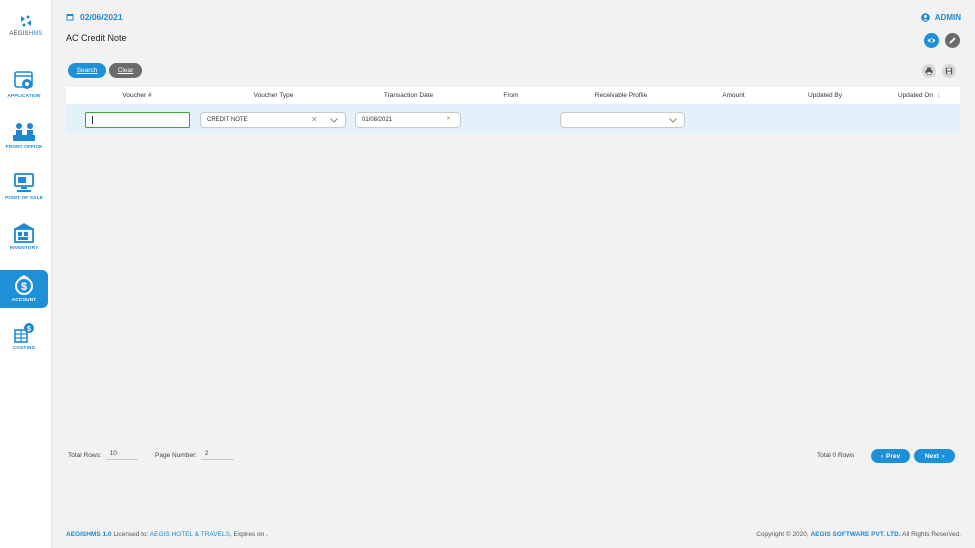 The height and width of the screenshot is (548, 975). I want to click on print-button, so click(929, 71).